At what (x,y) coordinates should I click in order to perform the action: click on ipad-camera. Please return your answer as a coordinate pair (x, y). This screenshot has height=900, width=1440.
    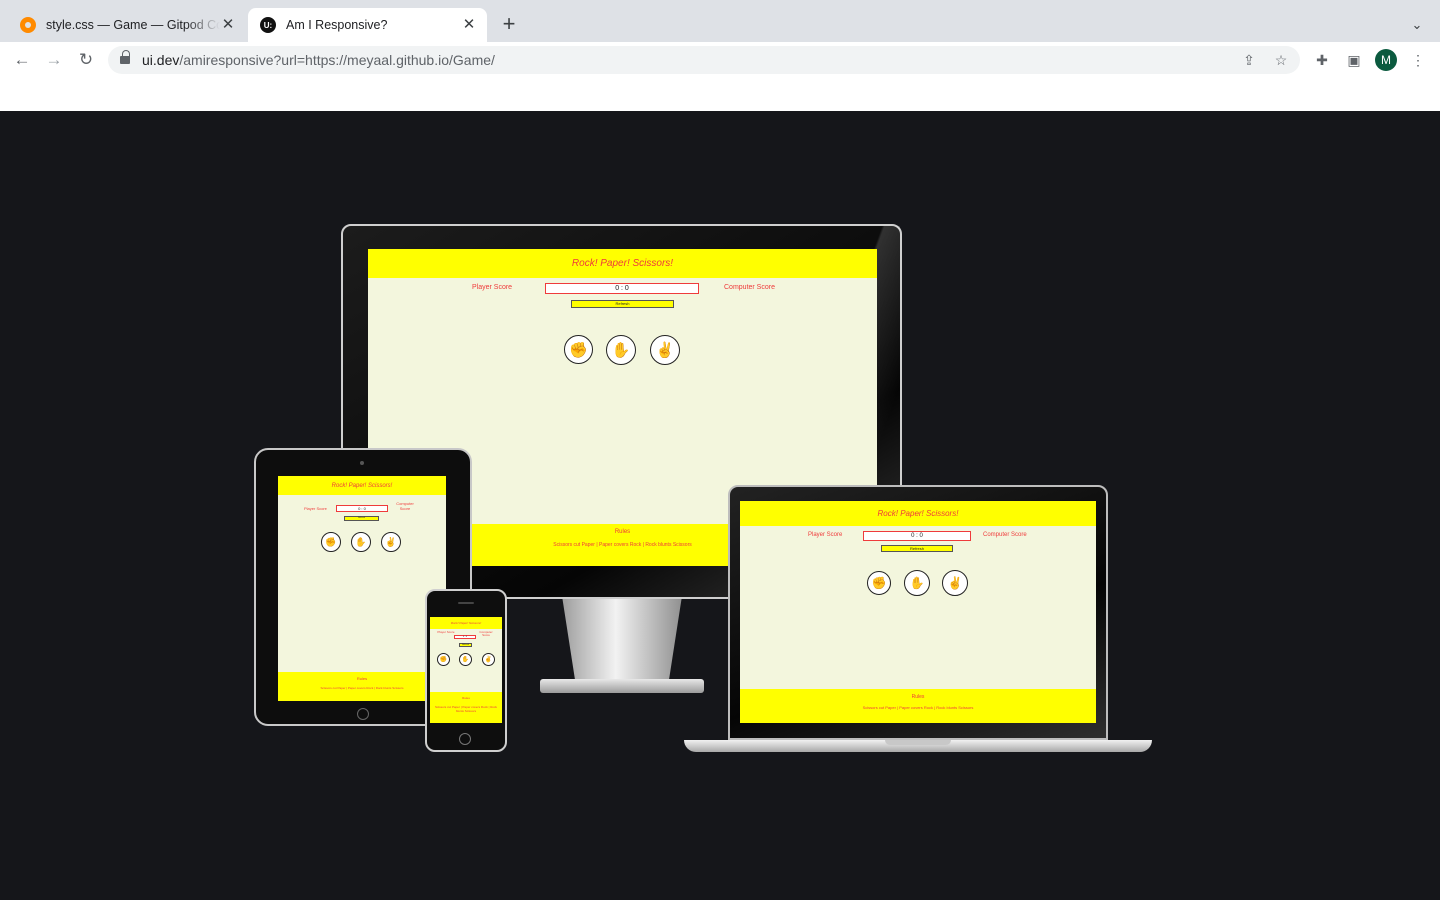
    Looking at the image, I should click on (362, 463).